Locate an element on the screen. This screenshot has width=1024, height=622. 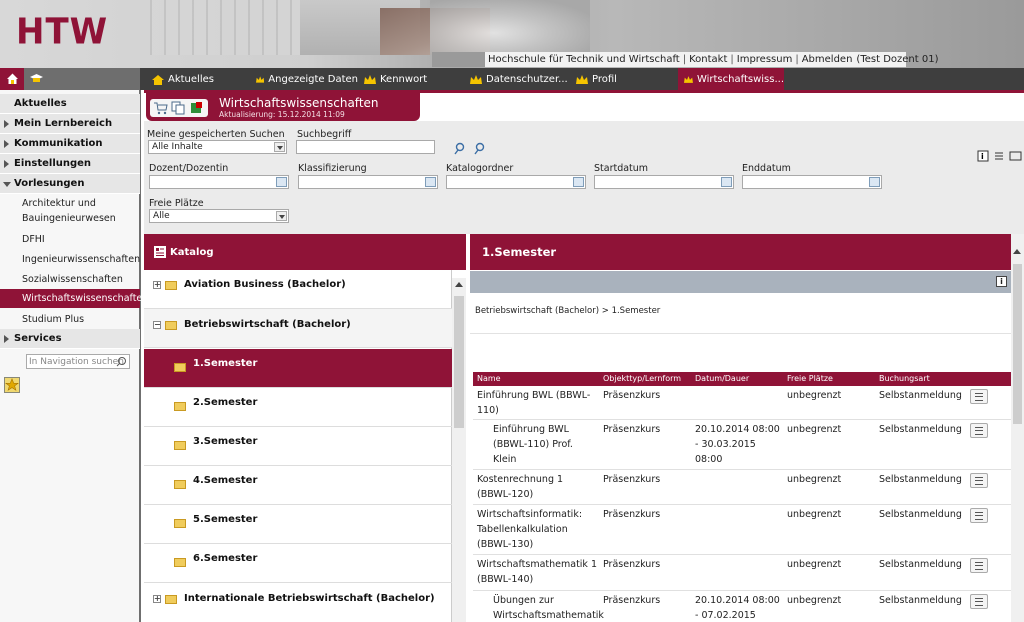
tree-item-label: 6.Semester is located at coordinates (225, 558).